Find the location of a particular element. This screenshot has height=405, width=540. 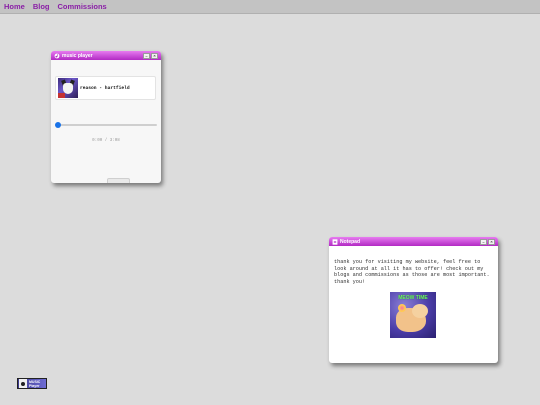

image-caption: MEOW TIME is located at coordinates (413, 298).